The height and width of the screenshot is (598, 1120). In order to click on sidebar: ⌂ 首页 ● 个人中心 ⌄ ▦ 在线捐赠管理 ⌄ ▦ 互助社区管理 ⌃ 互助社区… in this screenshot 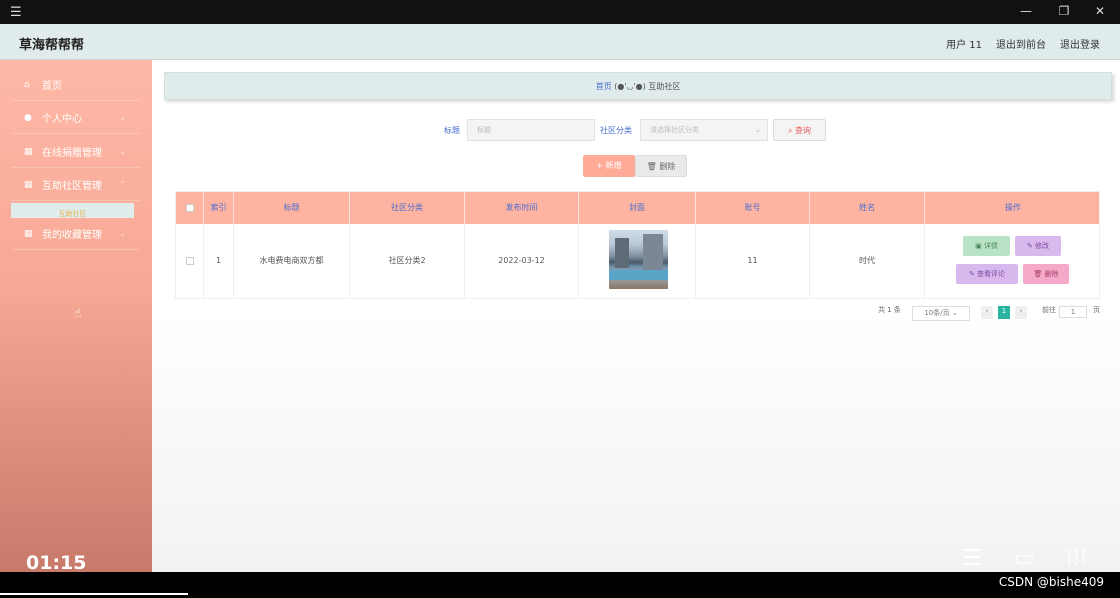, I will do `click(76, 317)`.